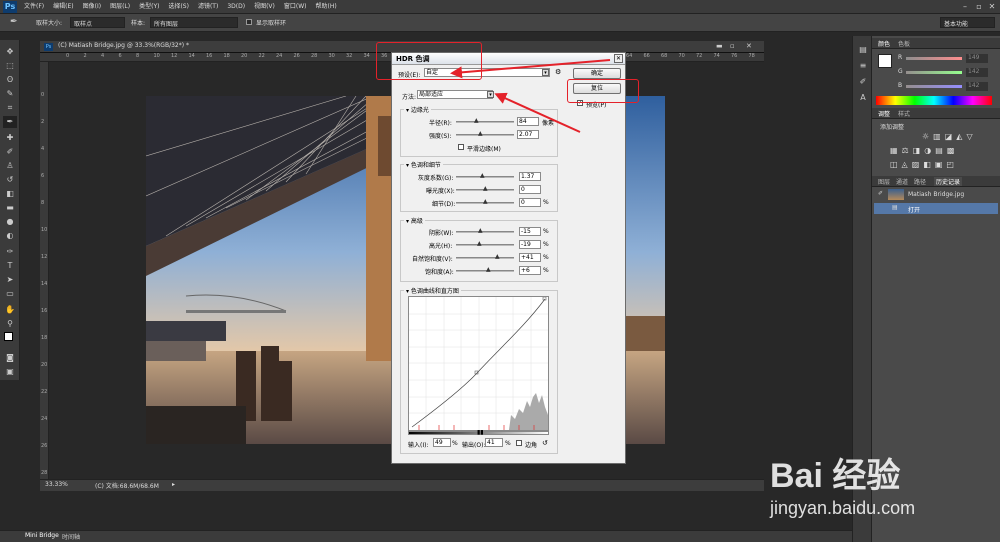 The height and width of the screenshot is (542, 1000). What do you see at coordinates (10, 66) in the screenshot?
I see `marquee-tool-icon: ⬚` at bounding box center [10, 66].